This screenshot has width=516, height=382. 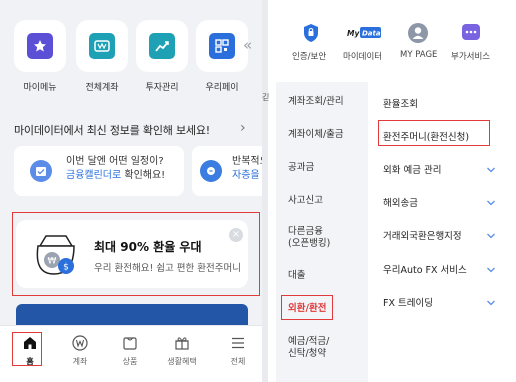 I want to click on submenu-item: 해외송금, so click(x=400, y=202).